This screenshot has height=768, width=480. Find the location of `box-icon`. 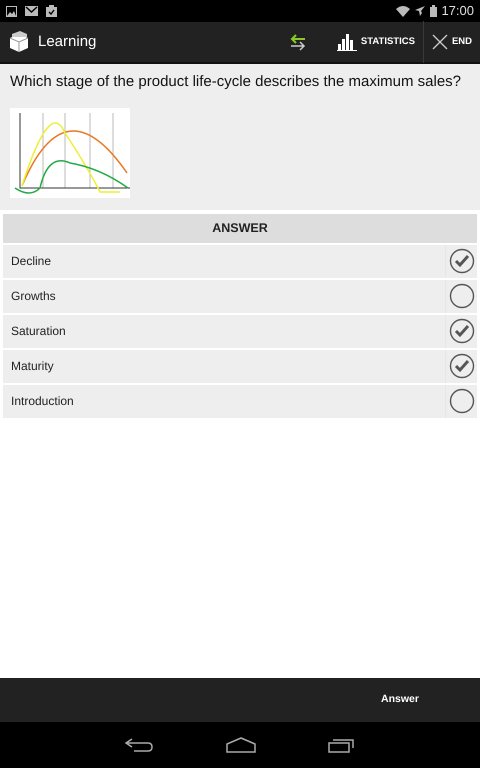

box-icon is located at coordinates (19, 42).